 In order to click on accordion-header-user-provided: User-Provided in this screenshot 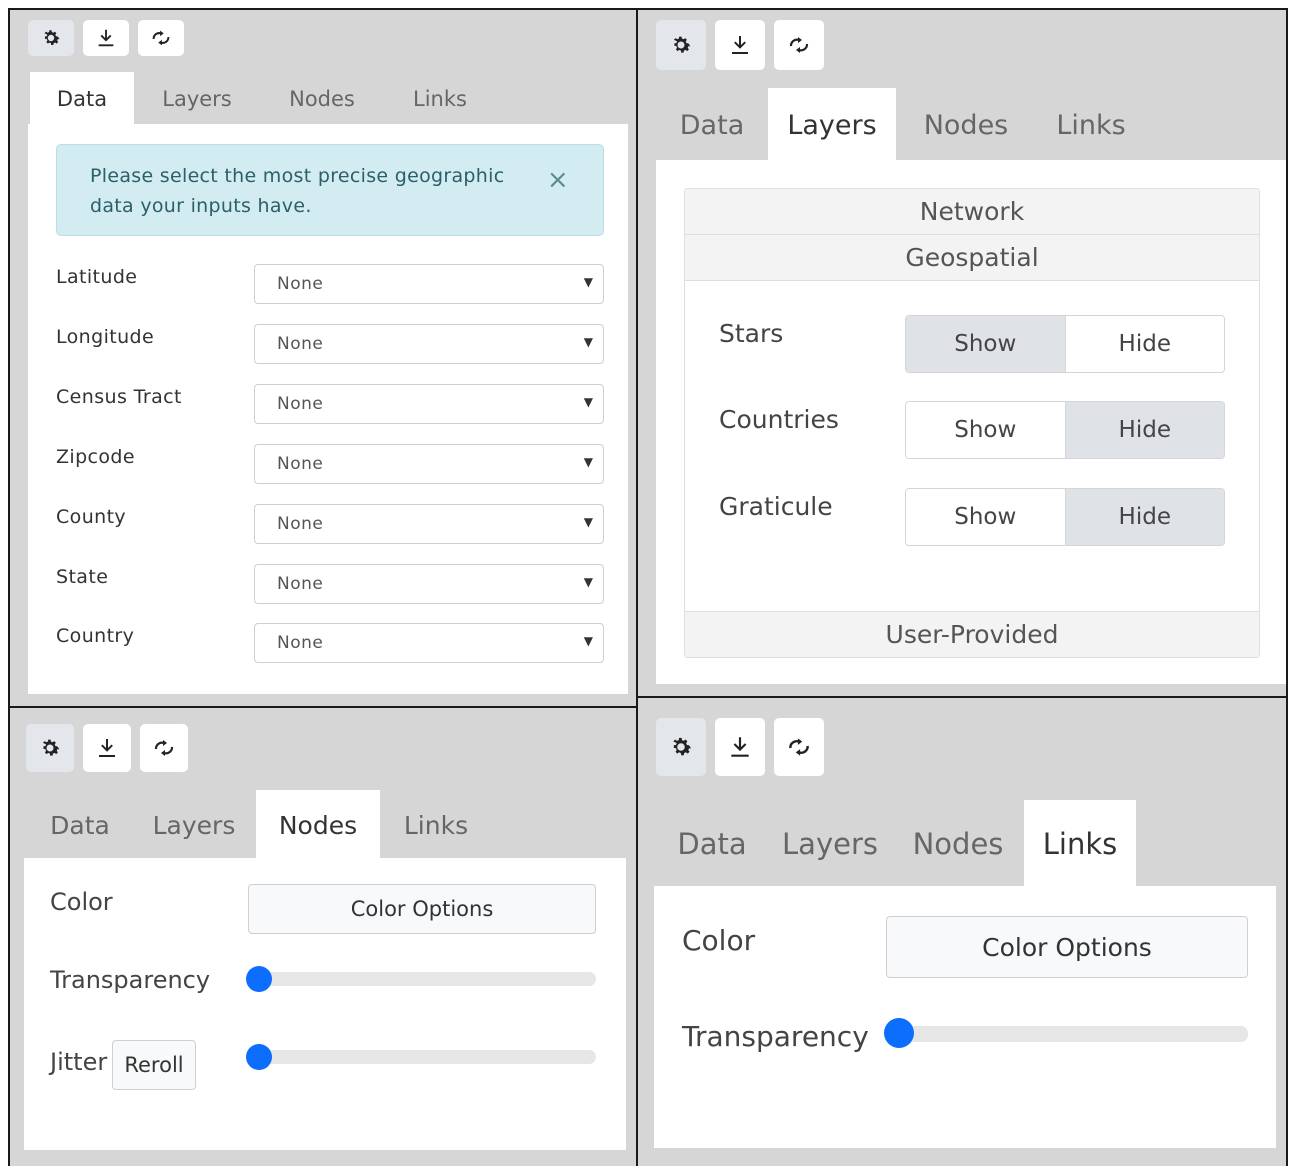, I will do `click(972, 634)`.